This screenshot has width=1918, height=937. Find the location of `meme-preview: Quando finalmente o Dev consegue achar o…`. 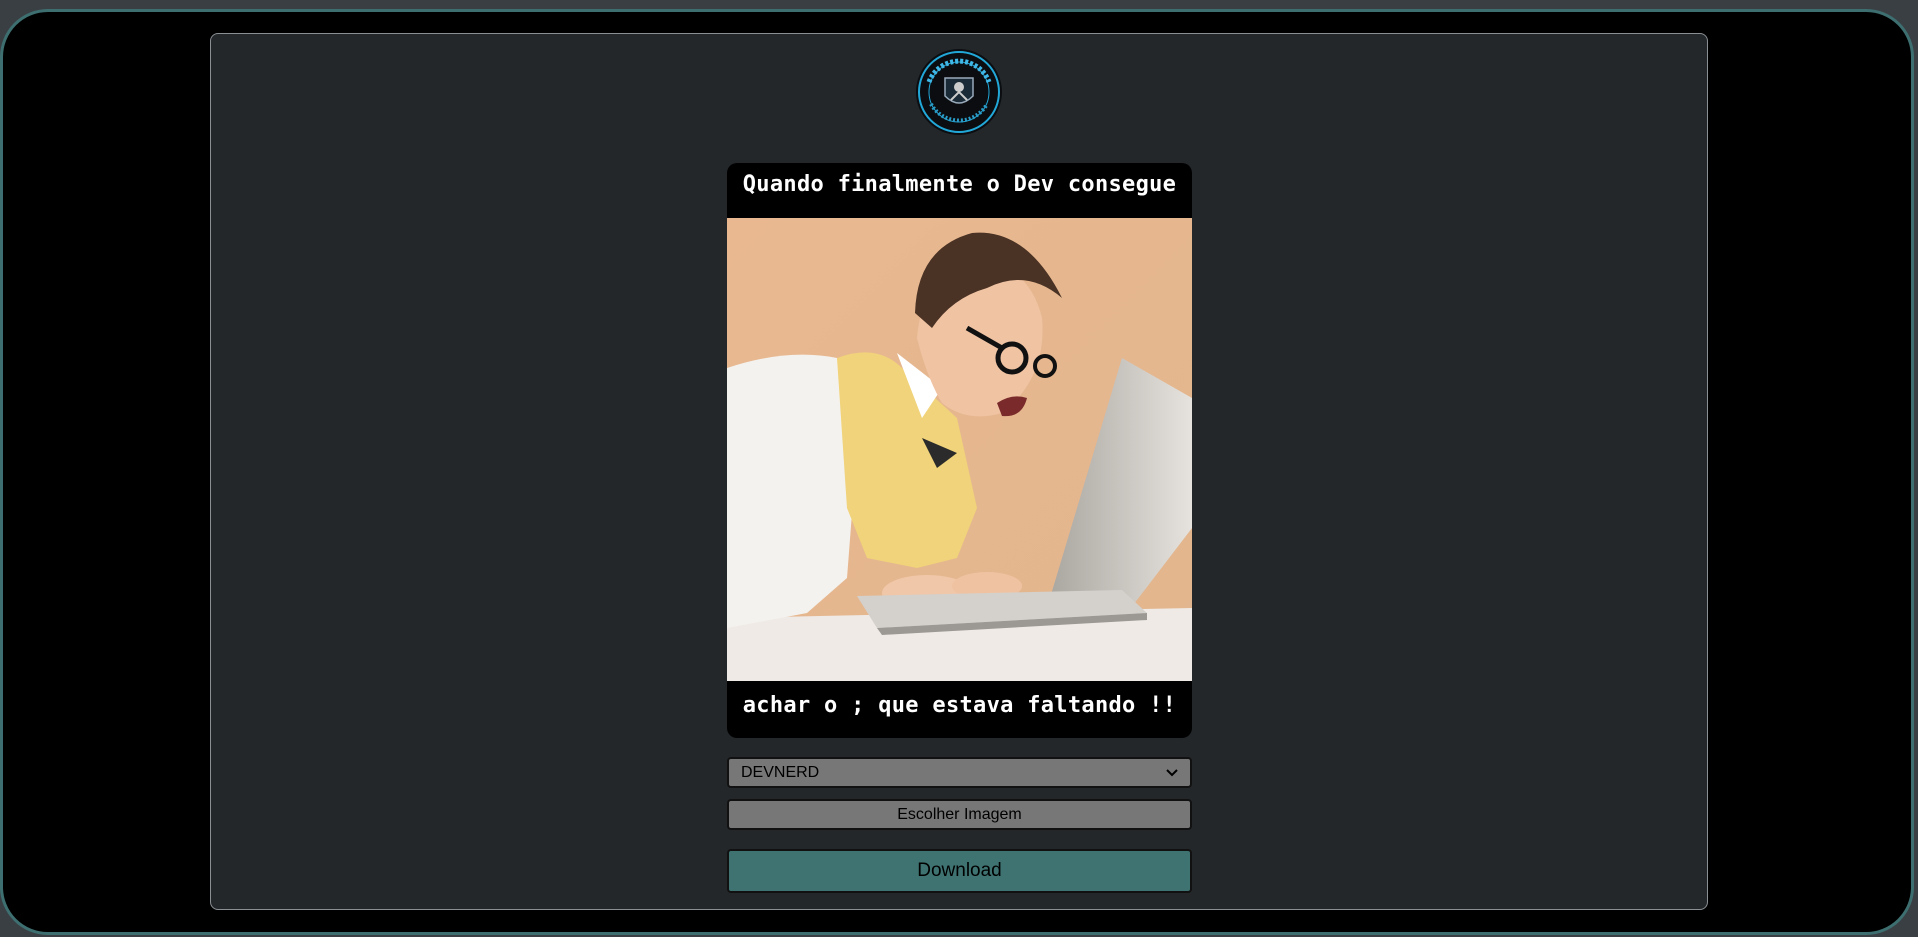

meme-preview: Quando finalmente o Dev consegue achar o… is located at coordinates (959, 450).